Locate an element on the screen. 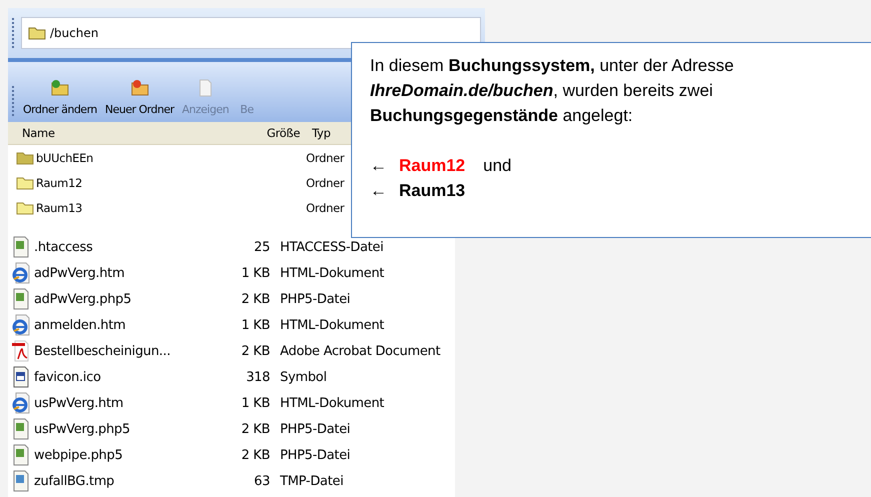 This screenshot has height=497, width=871. file-name: anmelden.htm is located at coordinates (124, 325).